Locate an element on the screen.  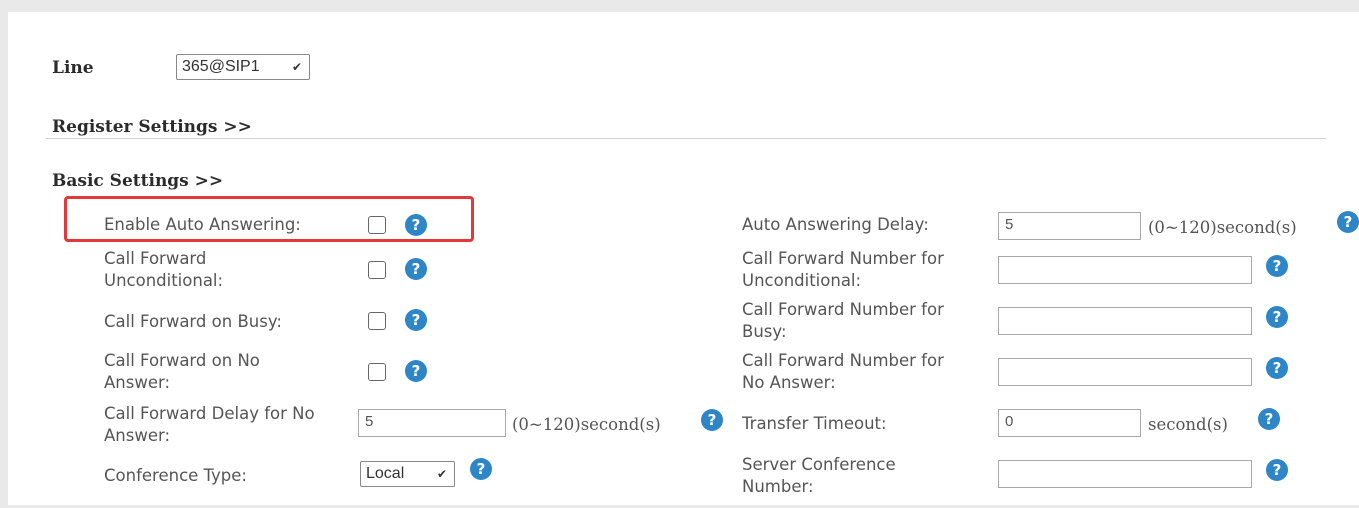
auto-answer-label: Enable Auto Answering: is located at coordinates (202, 224).